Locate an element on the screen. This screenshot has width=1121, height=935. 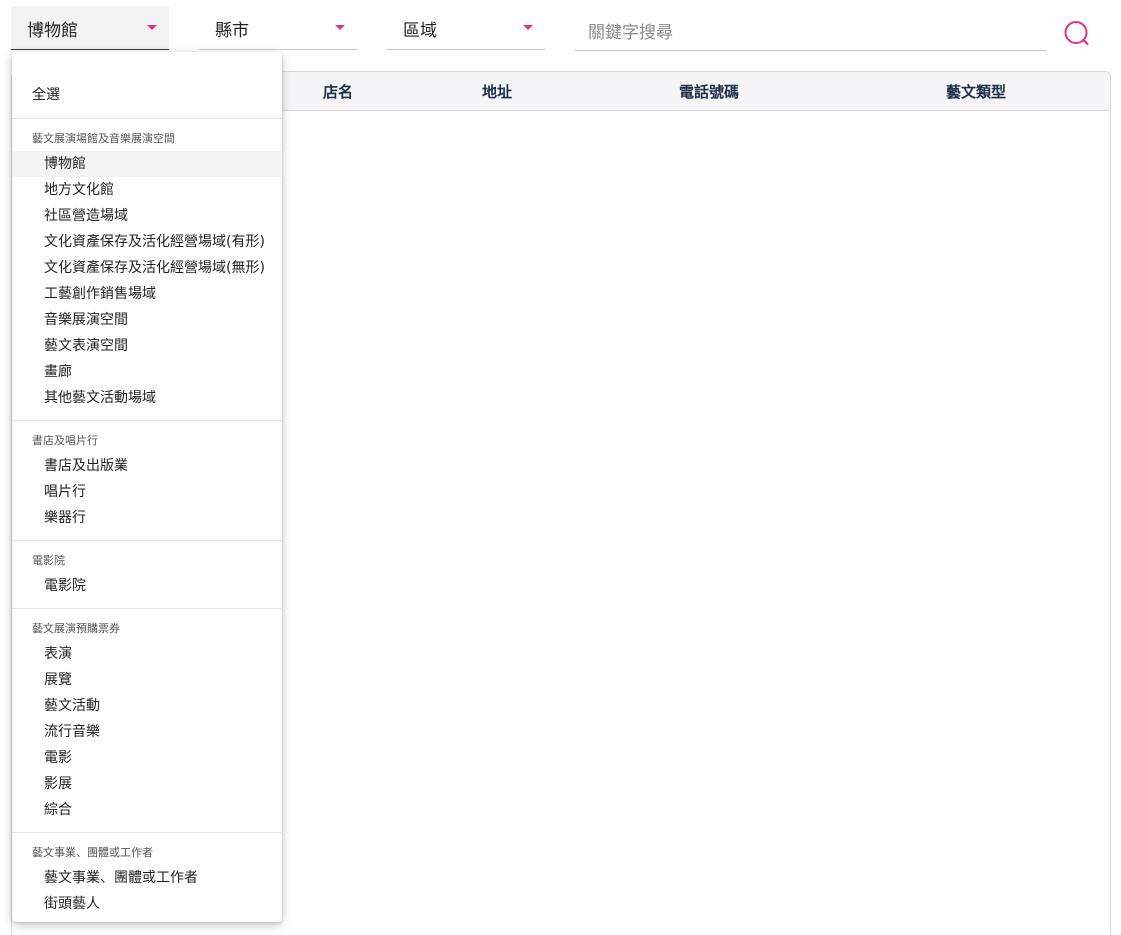
search-icon is located at coordinates (1076, 33).